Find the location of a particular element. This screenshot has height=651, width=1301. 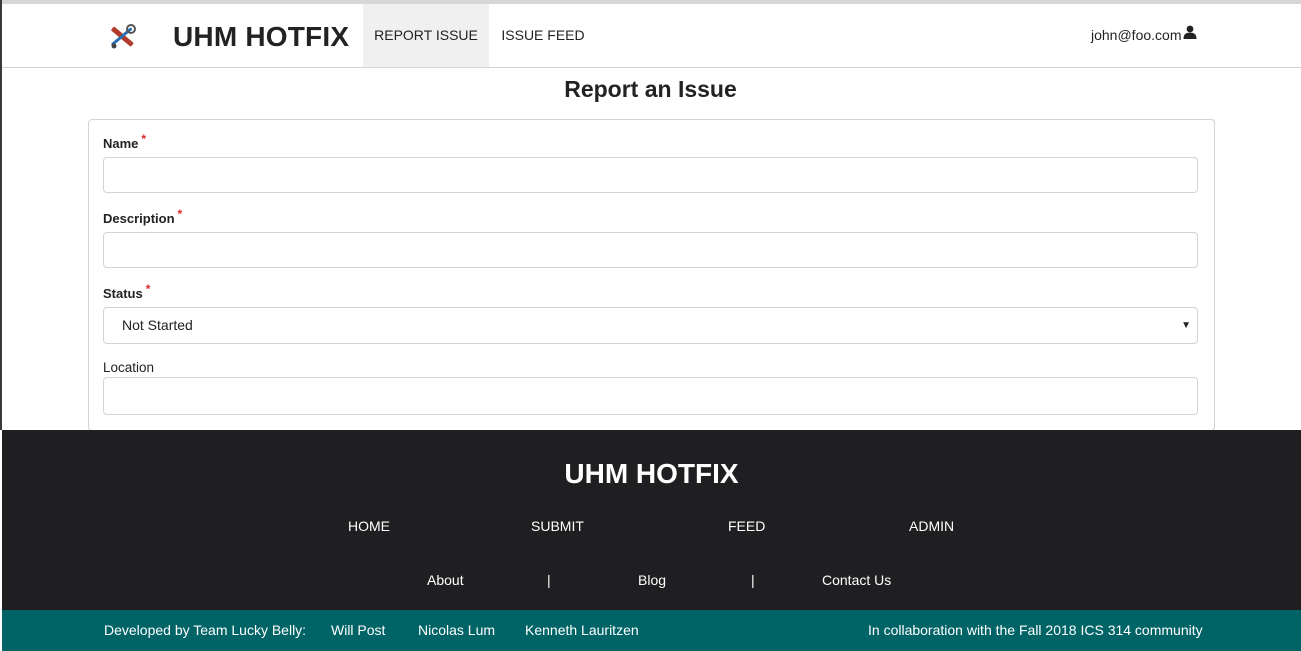

developed-by-text: Developed by Team Lucky Belly: is located at coordinates (205, 630).